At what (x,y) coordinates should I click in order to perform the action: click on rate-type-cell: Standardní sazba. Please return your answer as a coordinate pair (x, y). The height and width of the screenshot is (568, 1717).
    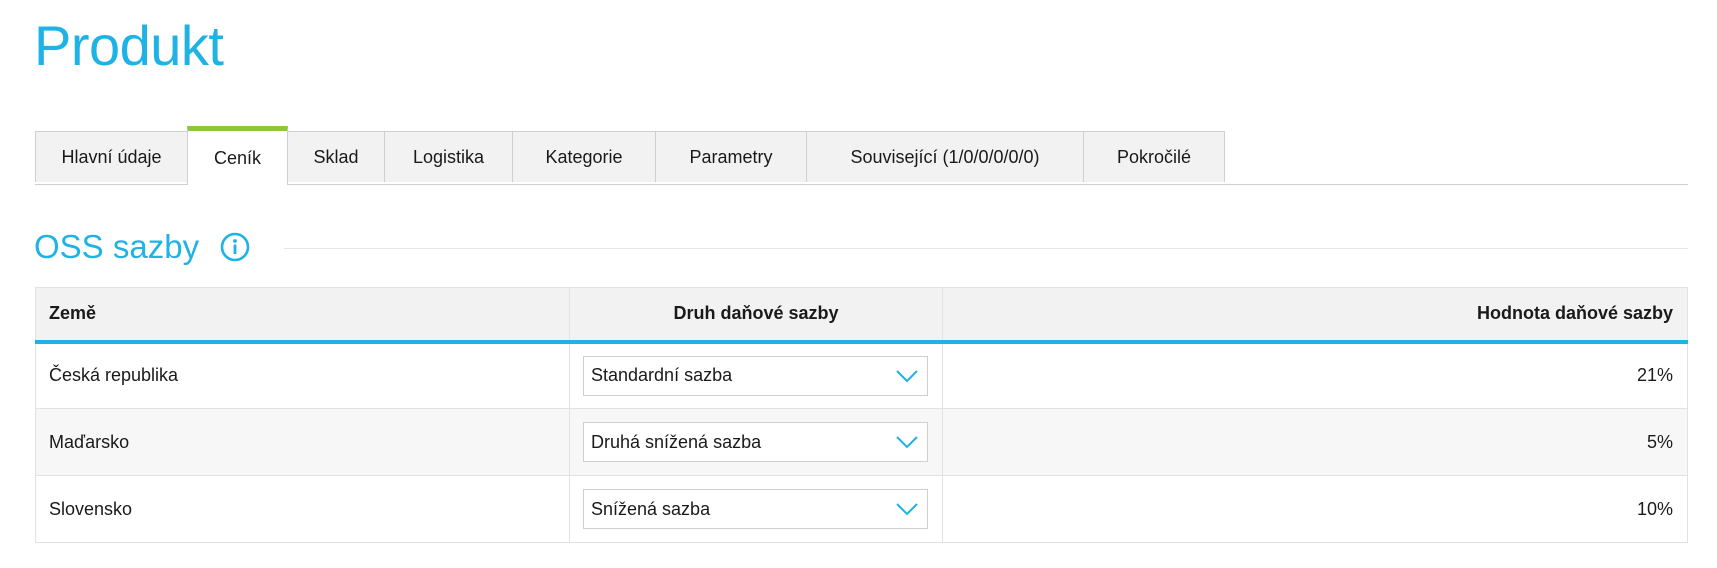
    Looking at the image, I should click on (756, 375).